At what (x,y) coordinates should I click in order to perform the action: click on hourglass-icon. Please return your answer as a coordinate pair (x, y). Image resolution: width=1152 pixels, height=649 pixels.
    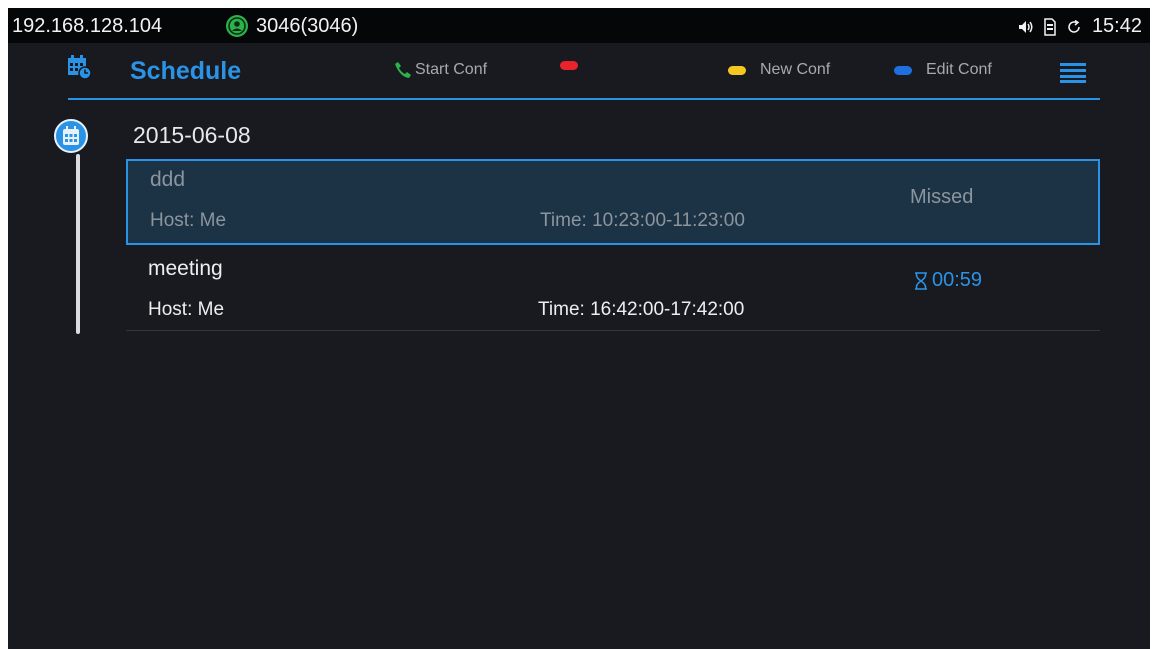
    Looking at the image, I should click on (921, 280).